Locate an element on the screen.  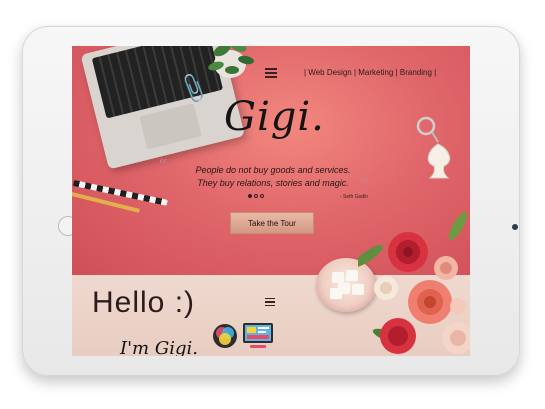
striped-pencil is located at coordinates (120, 193).